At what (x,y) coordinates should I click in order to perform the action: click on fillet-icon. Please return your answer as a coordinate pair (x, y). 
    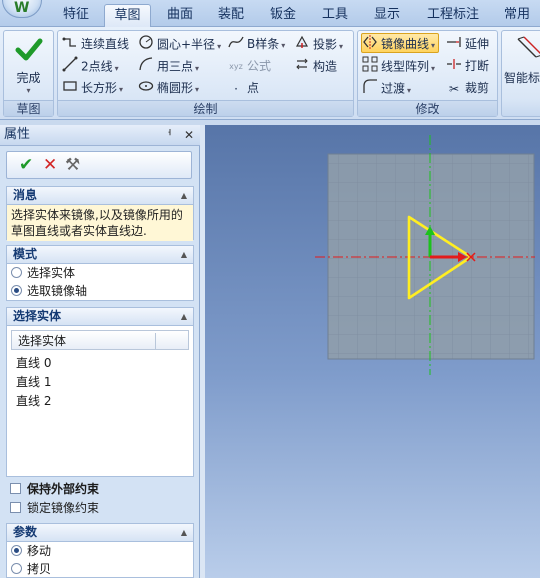
    Looking at the image, I should click on (370, 89).